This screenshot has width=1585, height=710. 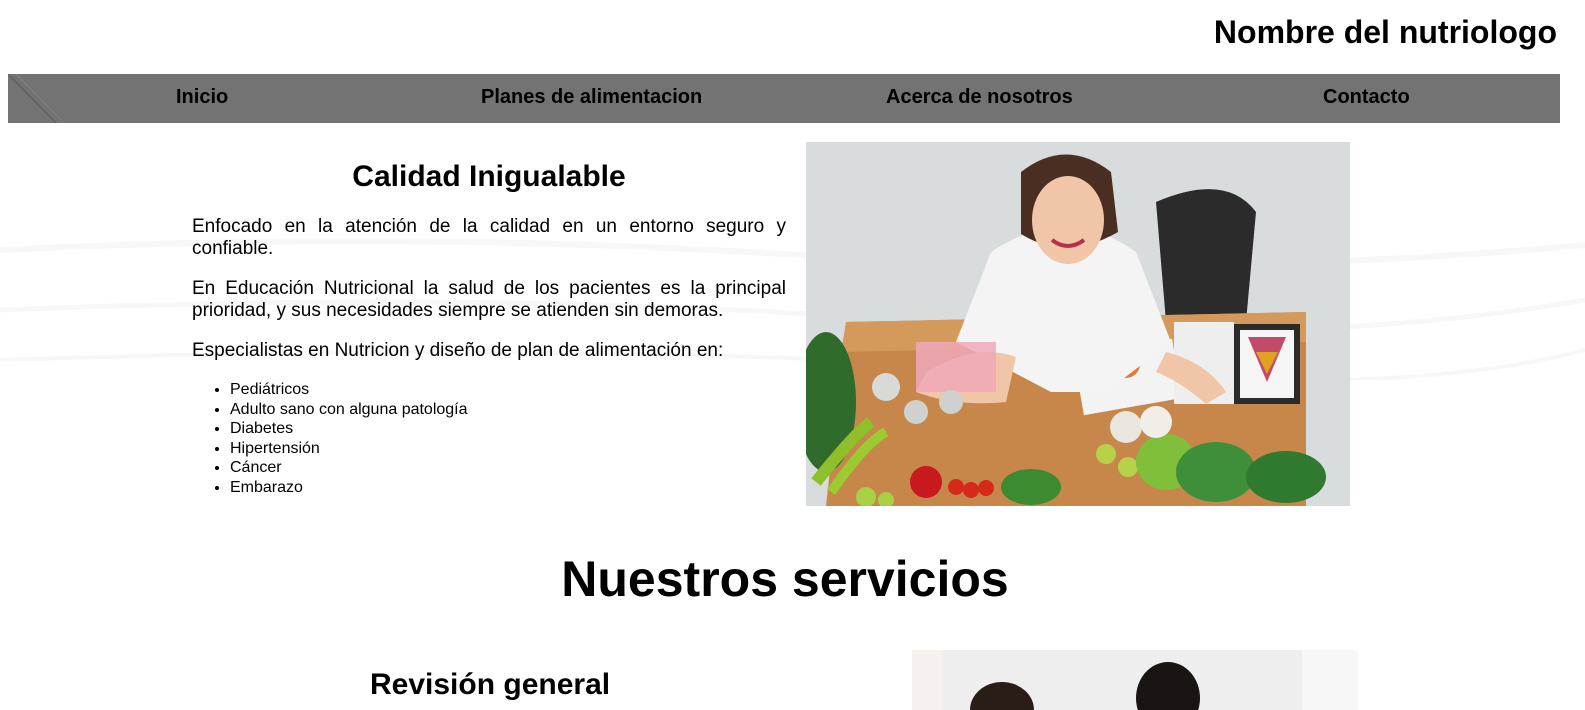 I want to click on nav-item-contacto: Contacto, so click(x=1366, y=97).